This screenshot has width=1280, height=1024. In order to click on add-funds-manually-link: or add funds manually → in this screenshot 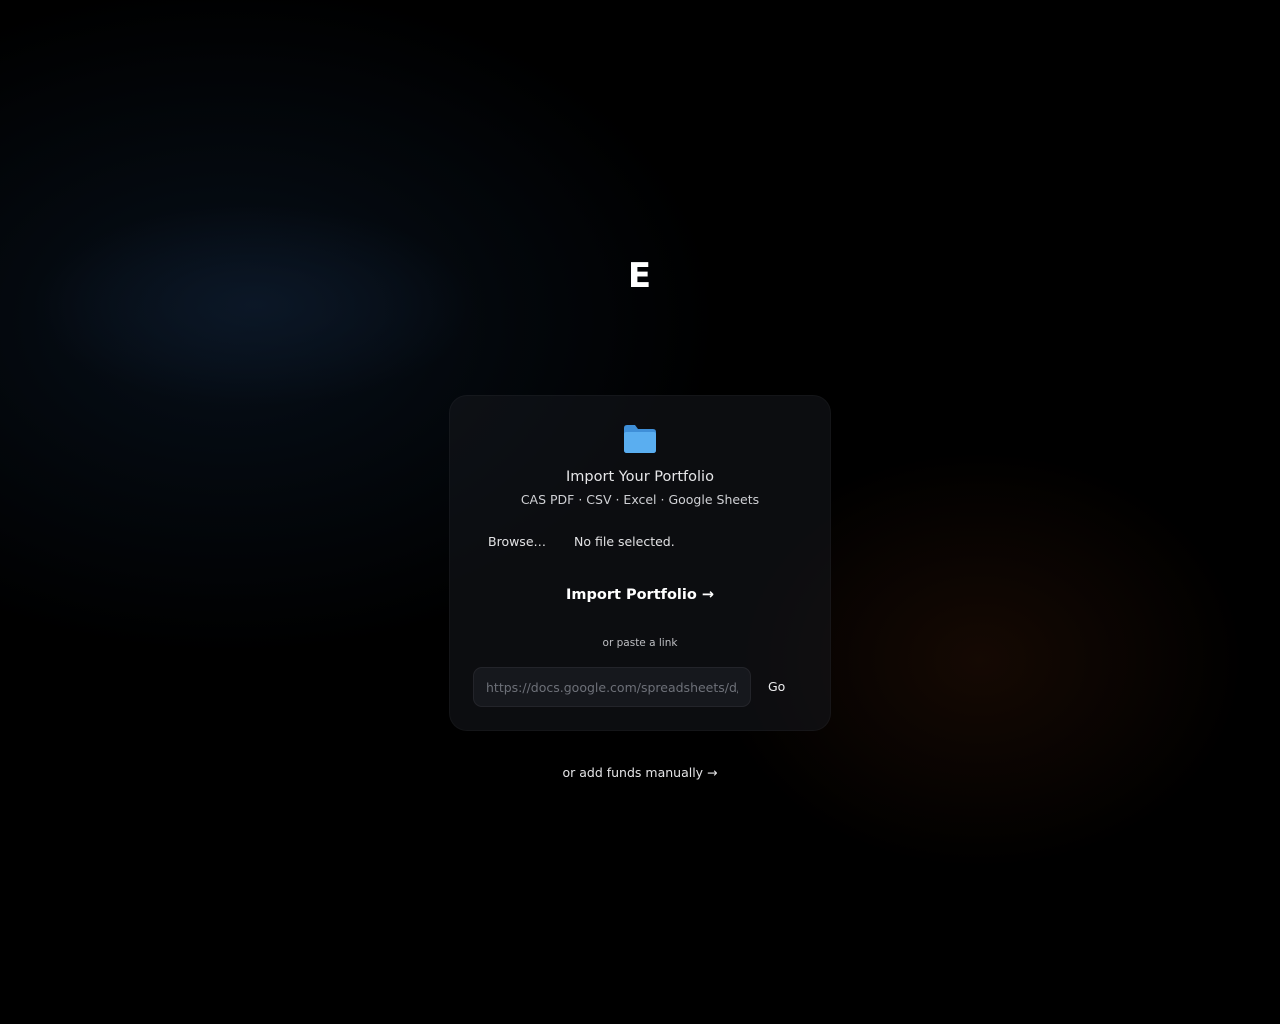, I will do `click(640, 773)`.